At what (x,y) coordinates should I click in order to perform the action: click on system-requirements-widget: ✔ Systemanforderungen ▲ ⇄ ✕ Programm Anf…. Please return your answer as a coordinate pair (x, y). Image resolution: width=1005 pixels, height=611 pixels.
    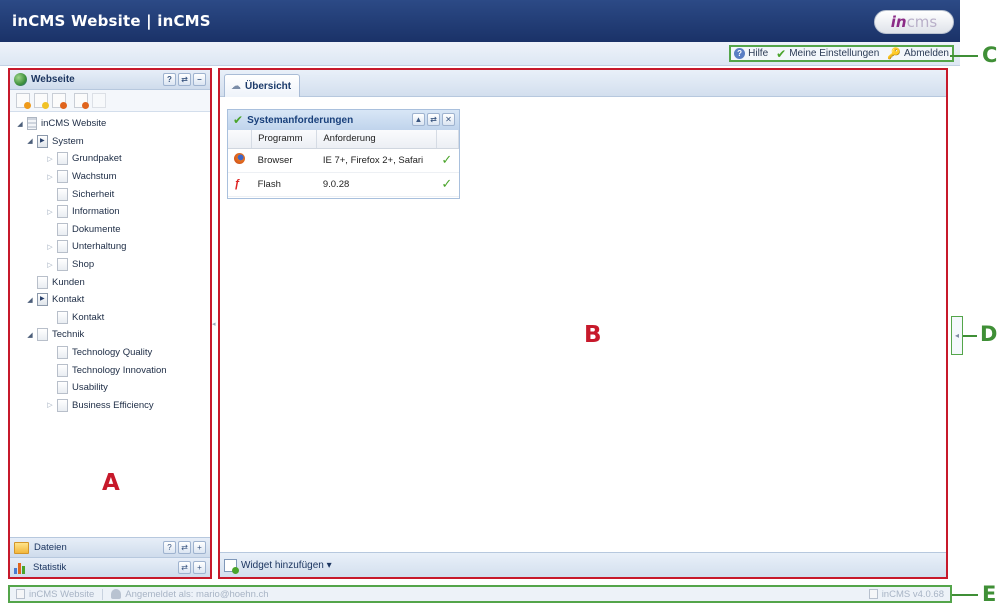
    Looking at the image, I should click on (343, 154).